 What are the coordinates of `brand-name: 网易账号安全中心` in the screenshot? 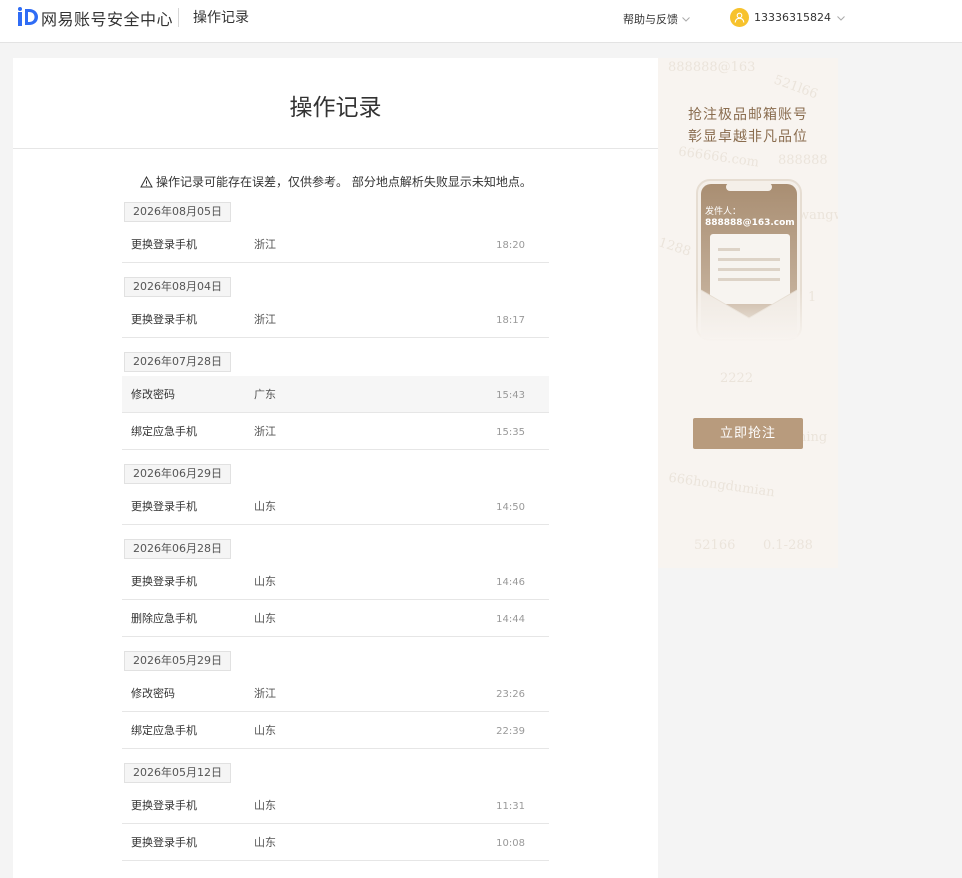 It's located at (107, 19).